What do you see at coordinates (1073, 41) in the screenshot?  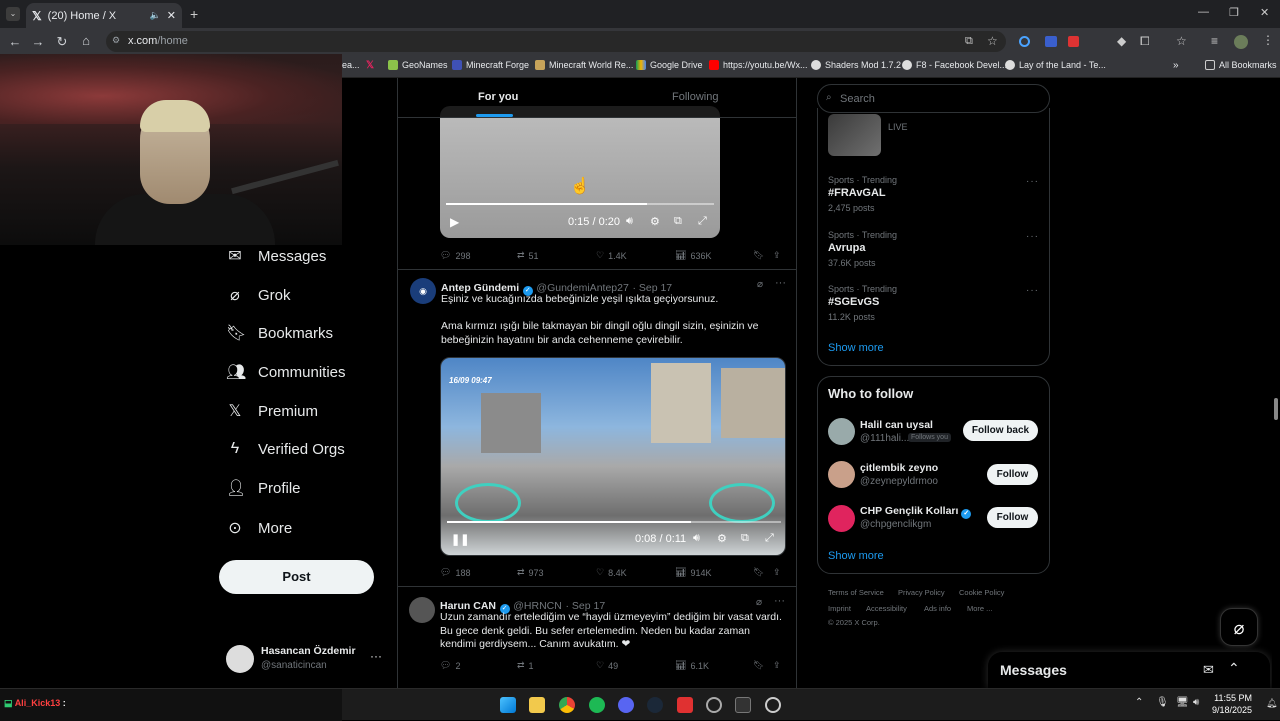 I see `extension-red-icon` at bounding box center [1073, 41].